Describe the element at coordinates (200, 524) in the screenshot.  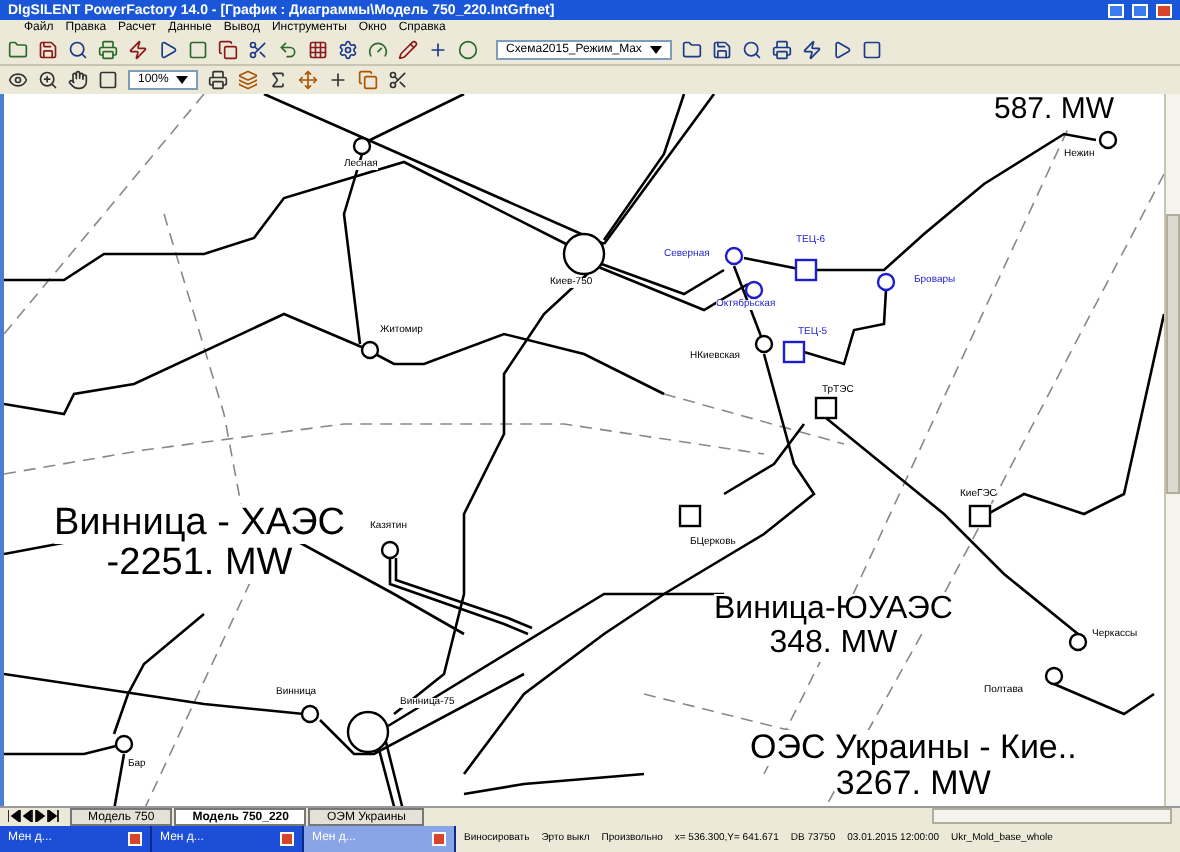
I see `flow-area-name: Винница - ХАЭС` at that location.